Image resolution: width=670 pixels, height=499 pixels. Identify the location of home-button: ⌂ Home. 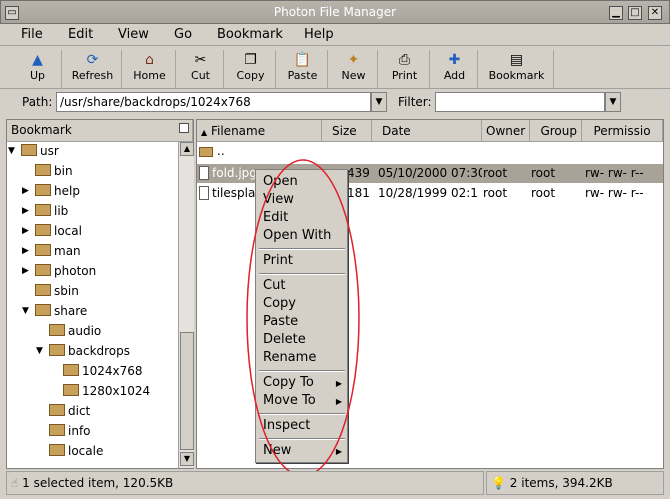
(150, 69).